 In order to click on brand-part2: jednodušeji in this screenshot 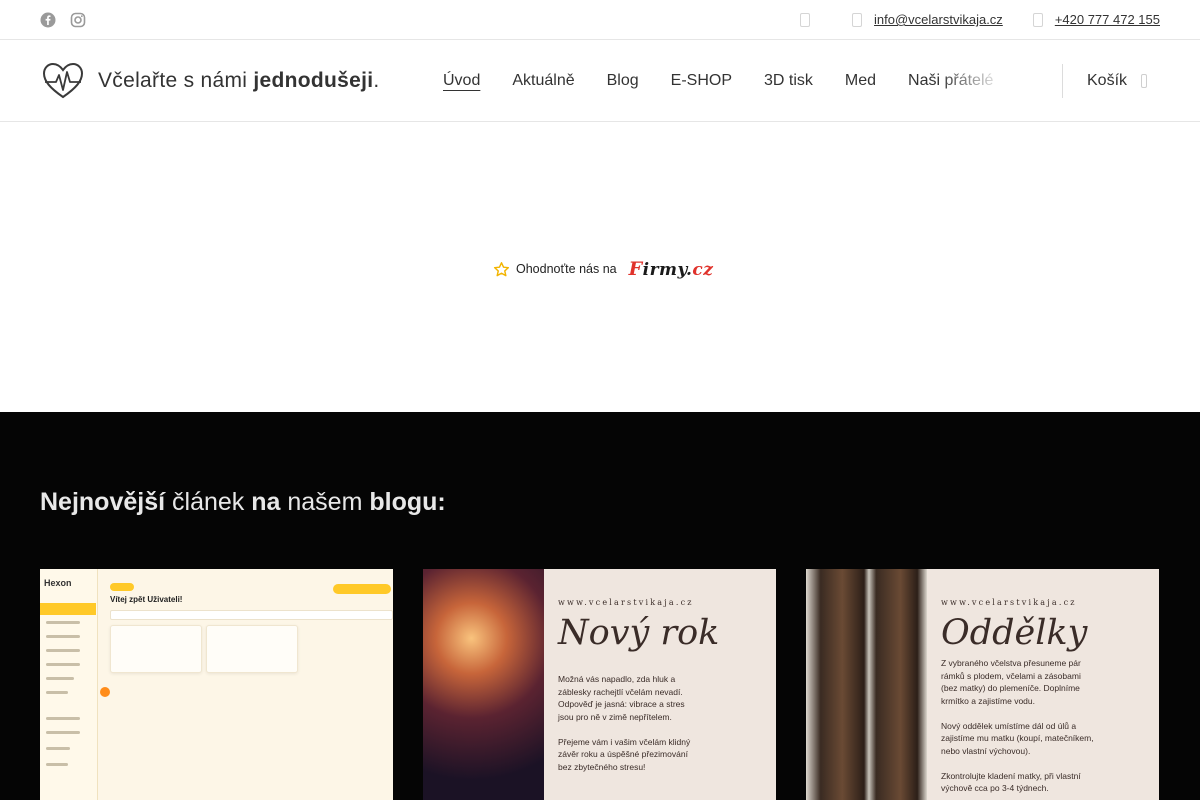, I will do `click(313, 80)`.